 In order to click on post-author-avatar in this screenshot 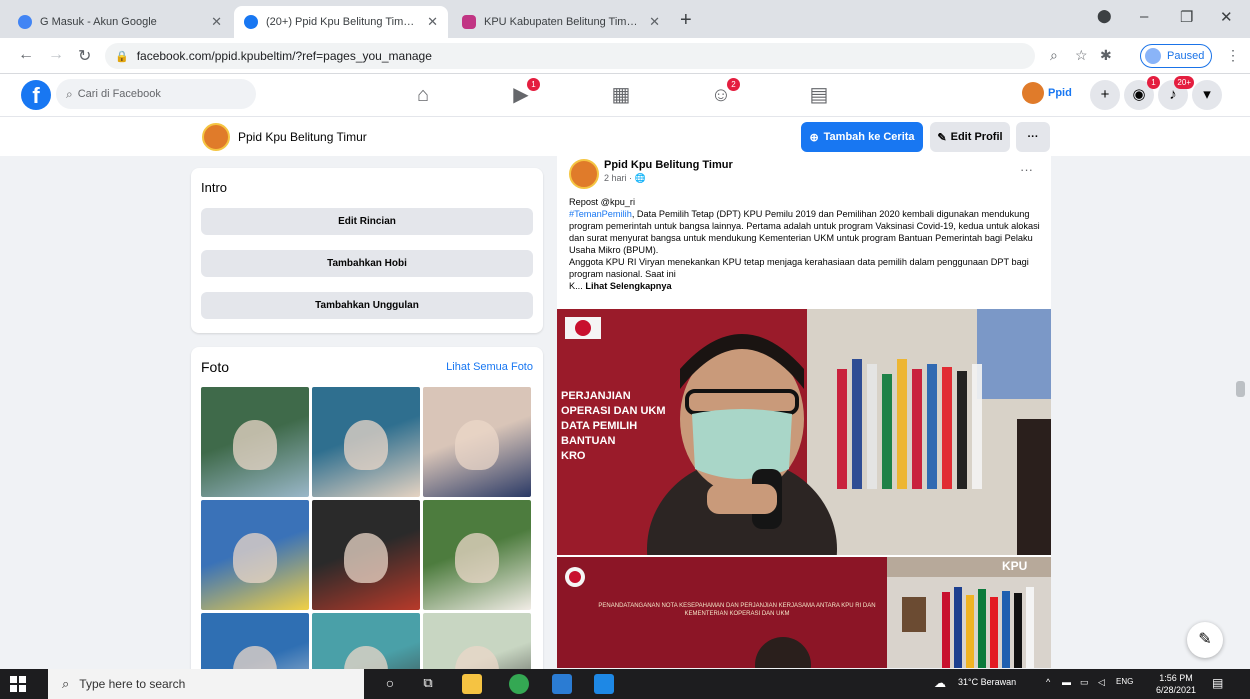, I will do `click(584, 174)`.